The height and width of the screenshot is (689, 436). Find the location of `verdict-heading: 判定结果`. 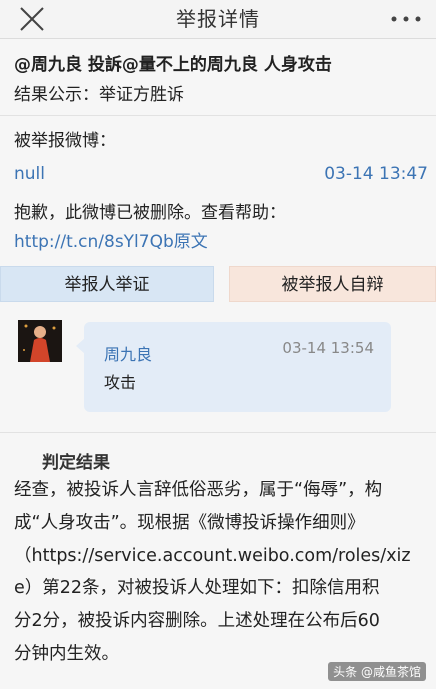

verdict-heading: 判定结果 is located at coordinates (76, 463).